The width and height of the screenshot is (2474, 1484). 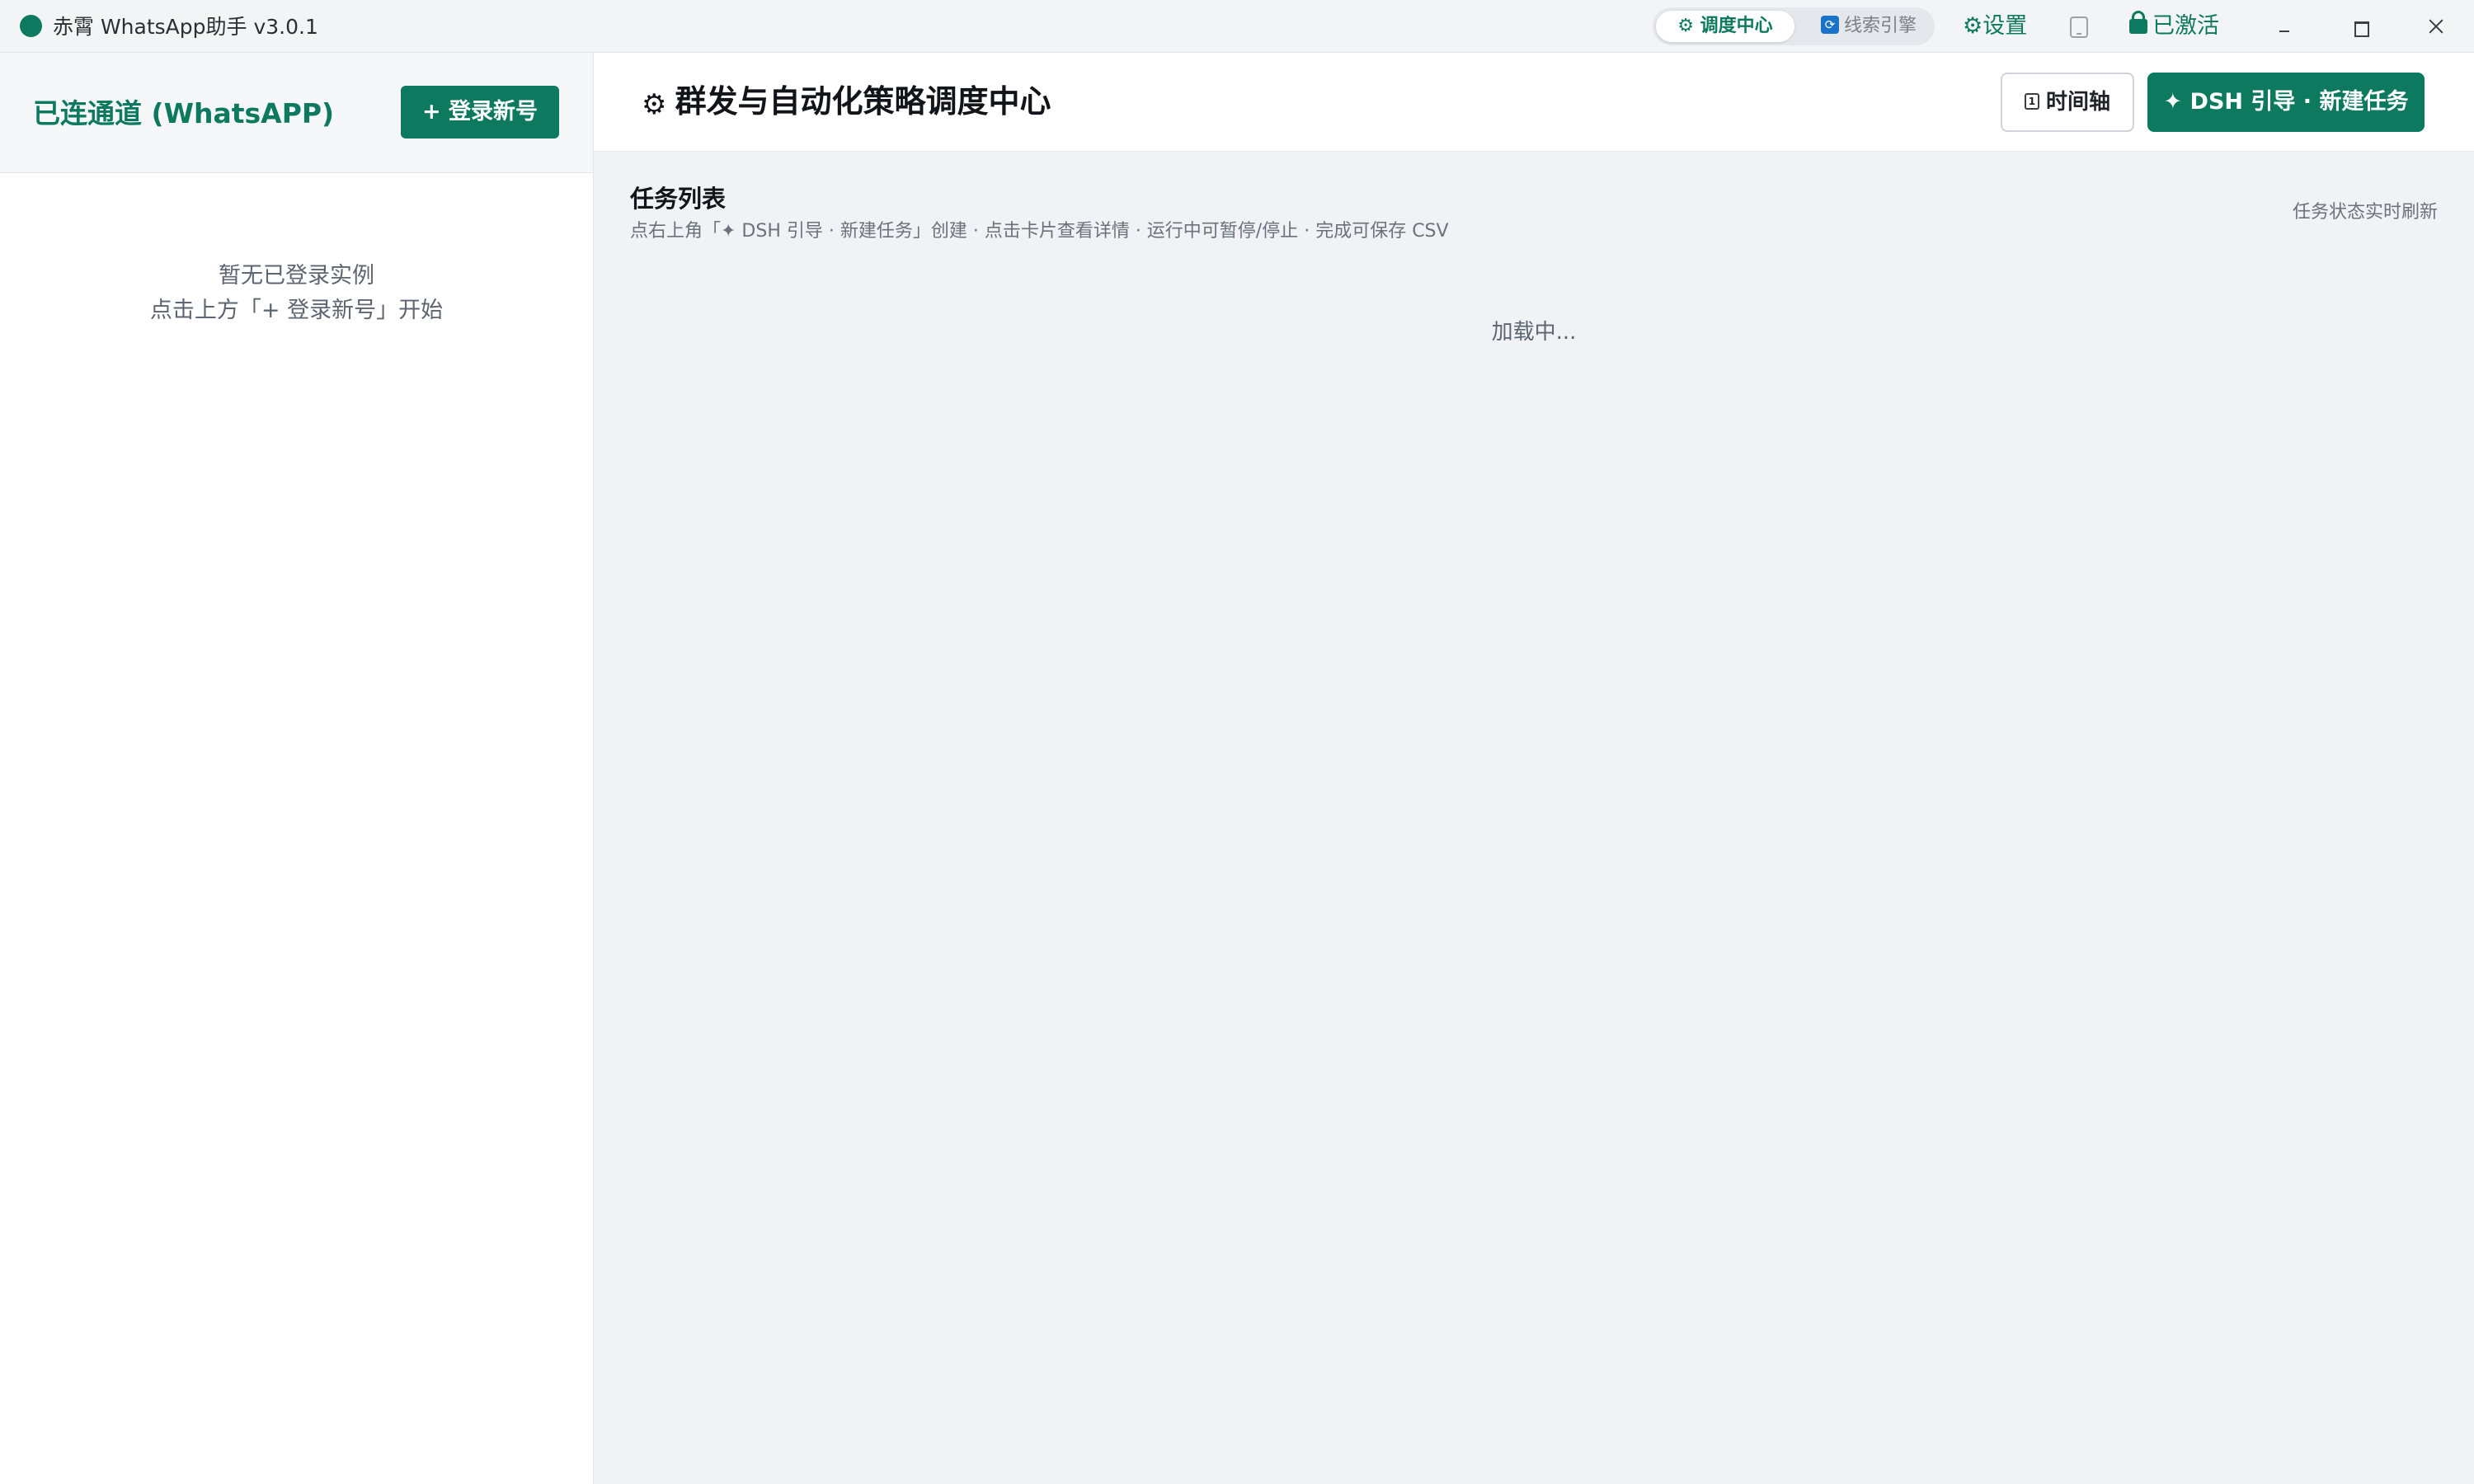 What do you see at coordinates (2284, 27) in the screenshot?
I see `minimize-button` at bounding box center [2284, 27].